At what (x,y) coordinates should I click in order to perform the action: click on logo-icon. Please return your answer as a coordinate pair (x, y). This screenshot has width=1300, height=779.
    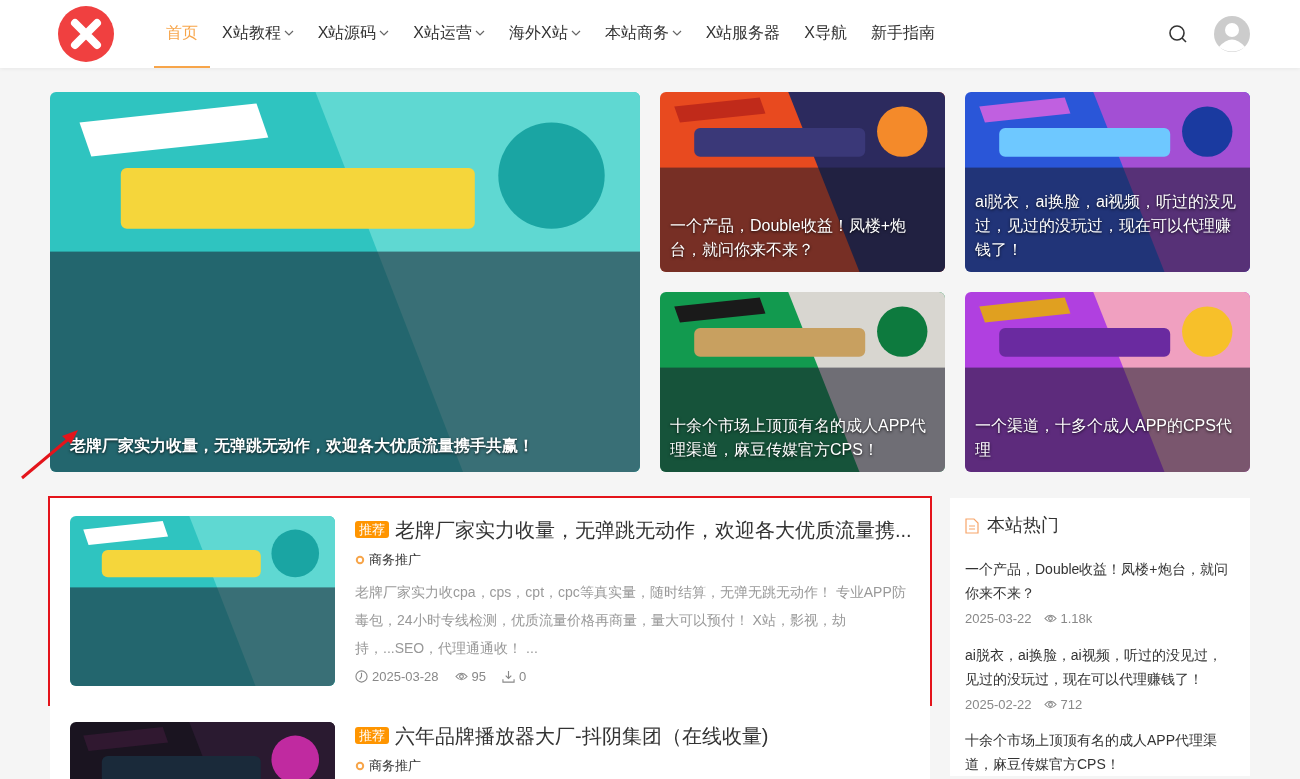
    Looking at the image, I should click on (86, 34).